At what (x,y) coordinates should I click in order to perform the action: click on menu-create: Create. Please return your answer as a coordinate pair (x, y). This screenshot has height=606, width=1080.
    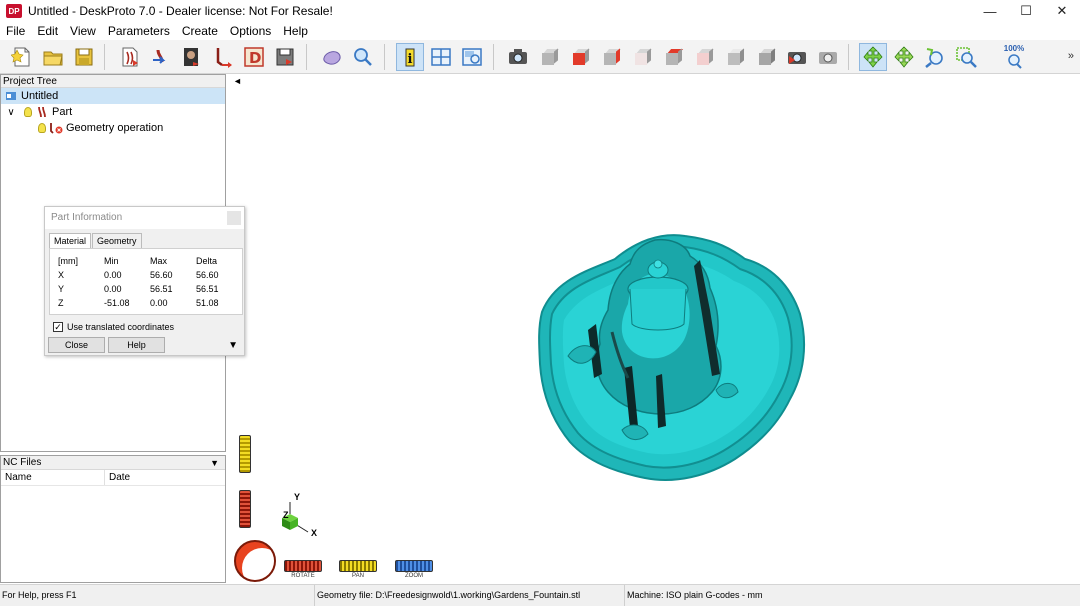
    Looking at the image, I should click on (200, 31).